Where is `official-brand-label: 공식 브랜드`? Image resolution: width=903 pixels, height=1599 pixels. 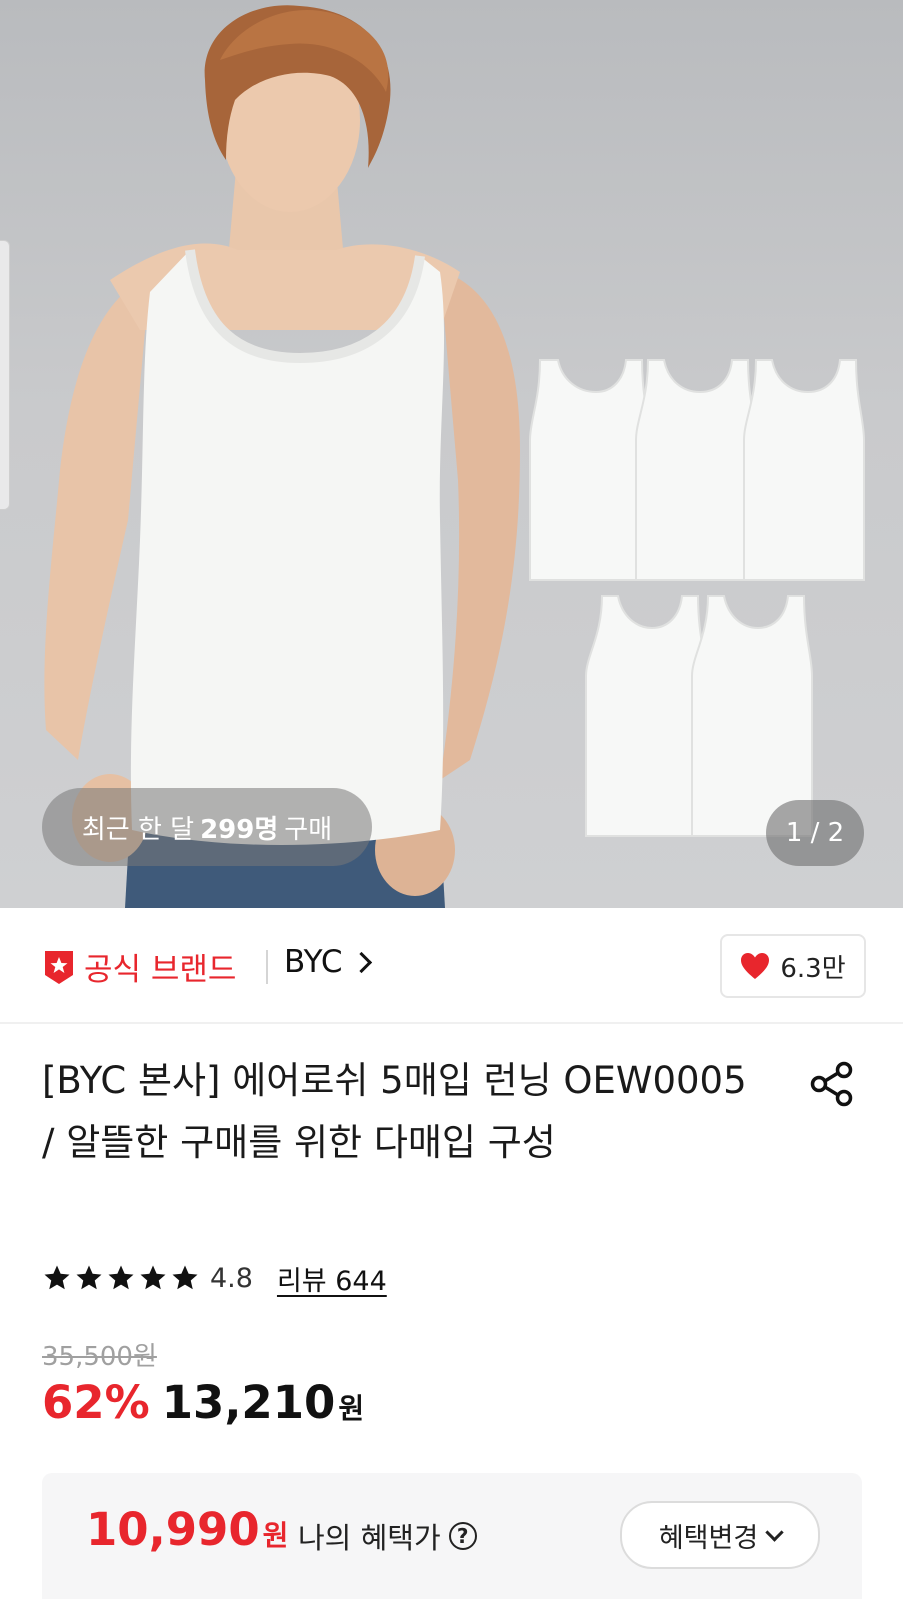 official-brand-label: 공식 브랜드 is located at coordinates (160, 970).